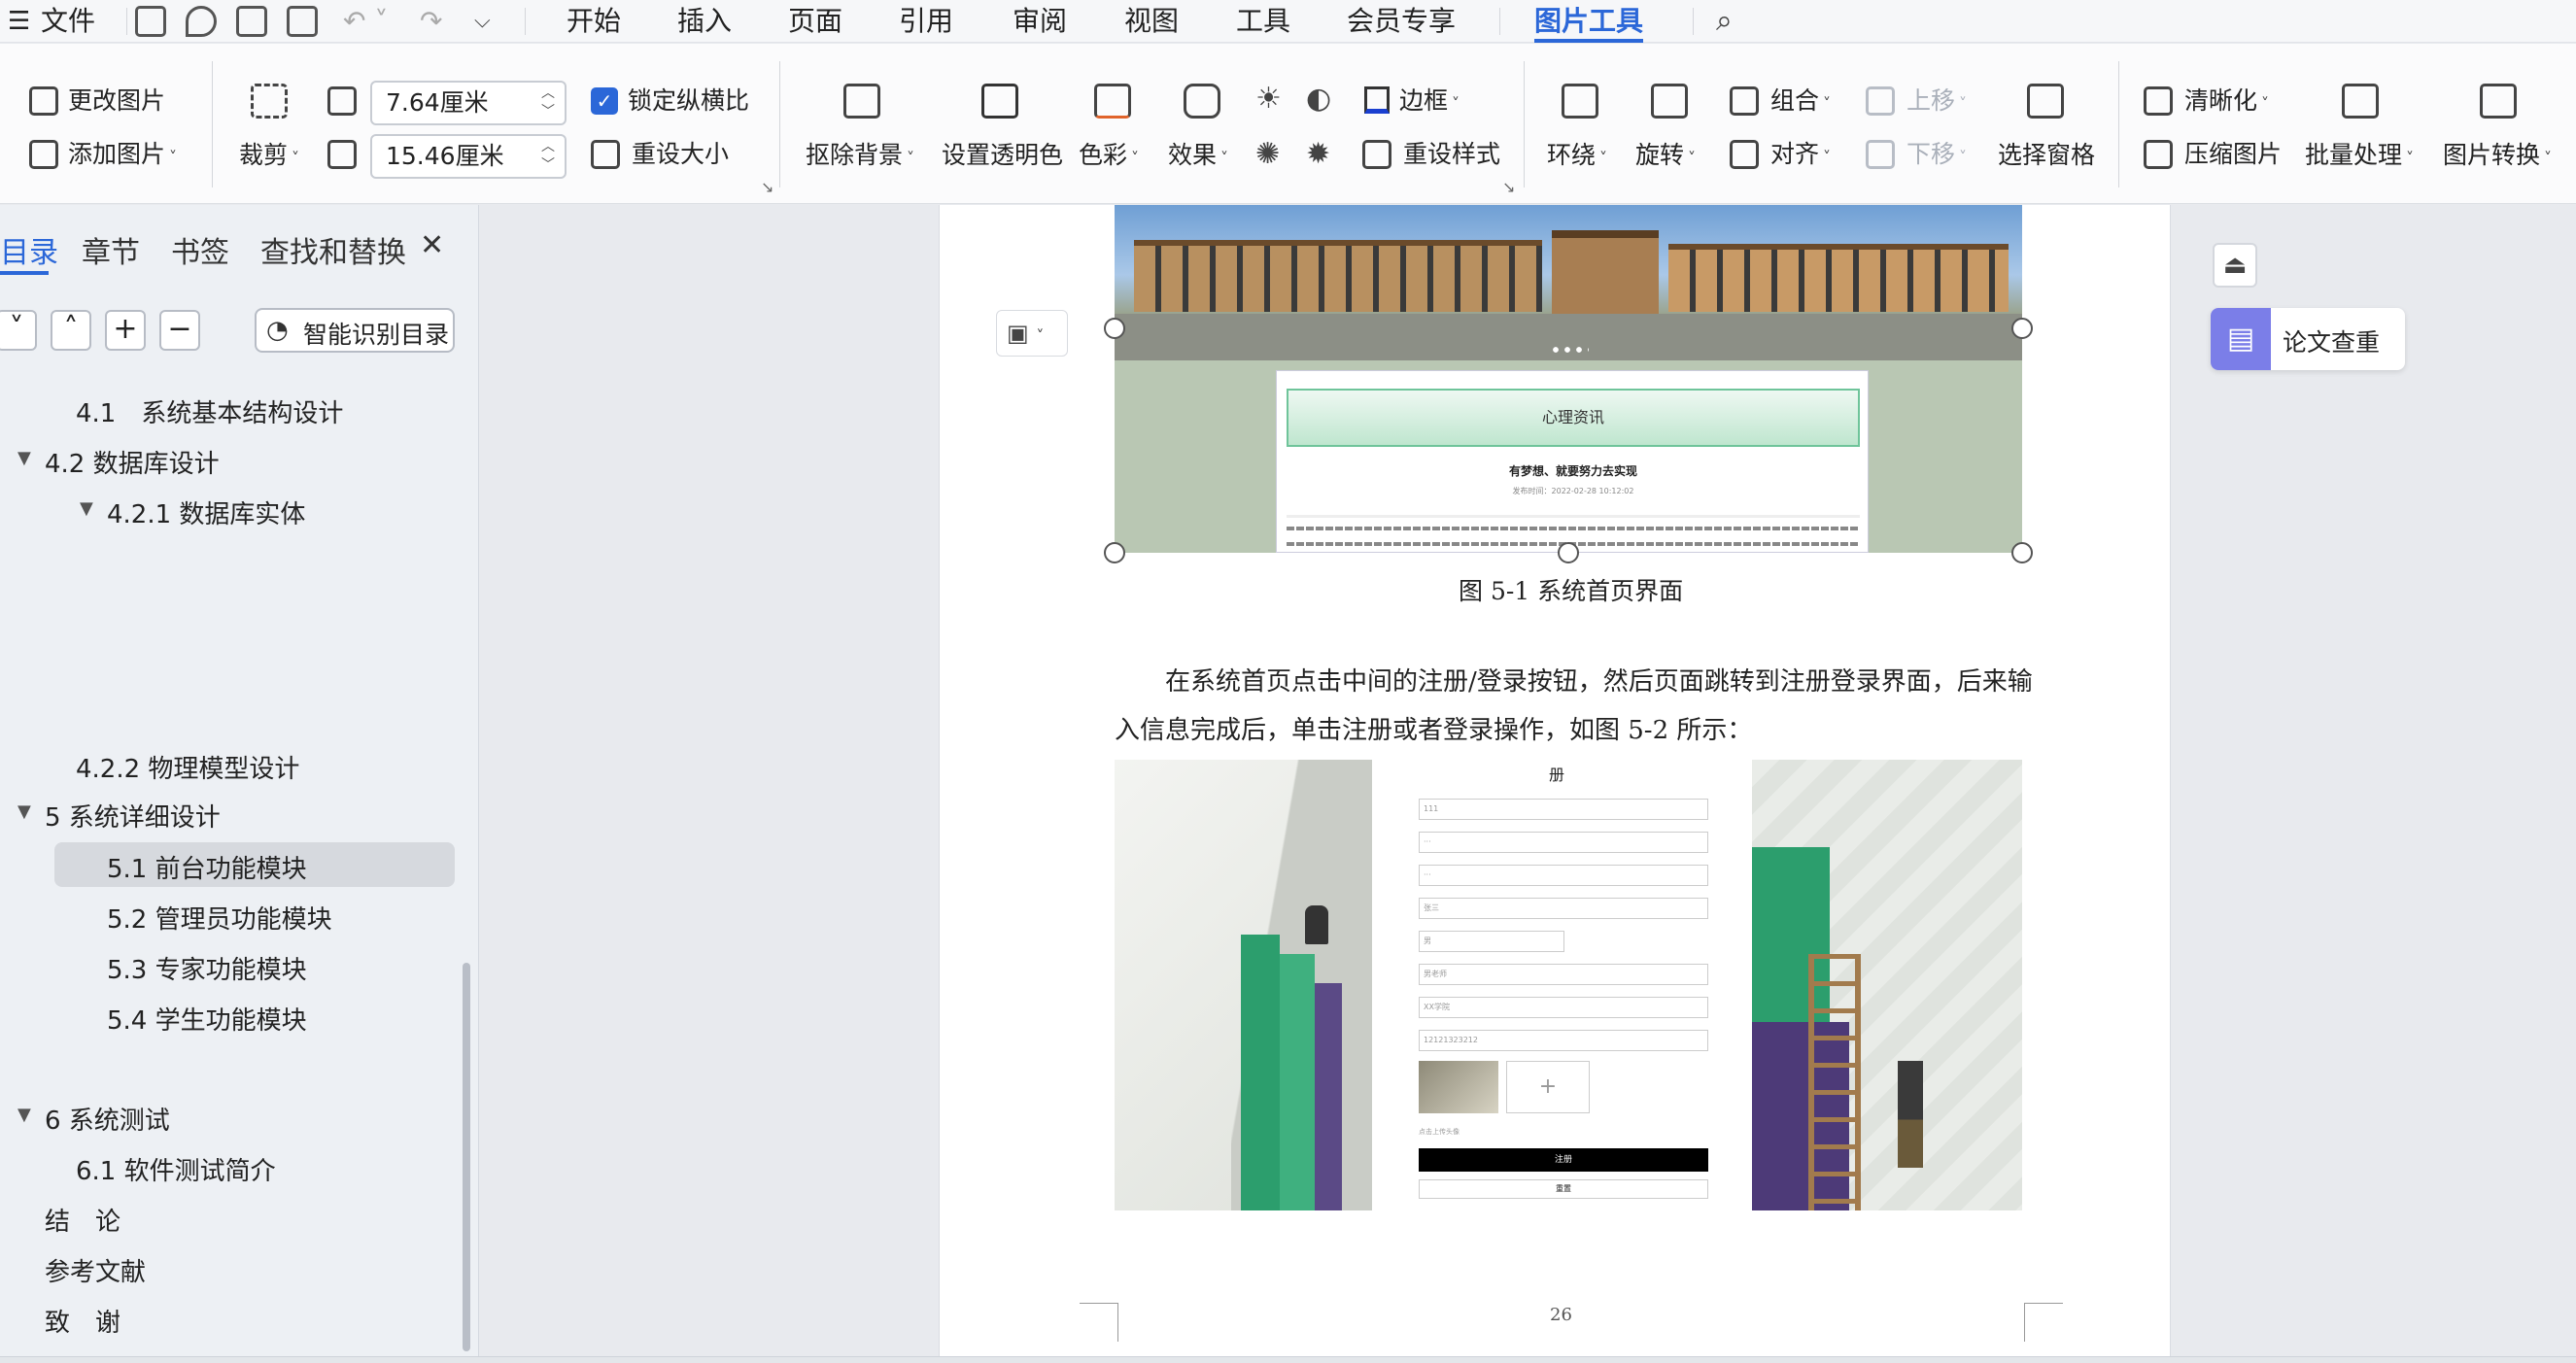 Image resolution: width=2576 pixels, height=1363 pixels. What do you see at coordinates (333, 249) in the screenshot?
I see `tab-find-replace: 查找和替换` at bounding box center [333, 249].